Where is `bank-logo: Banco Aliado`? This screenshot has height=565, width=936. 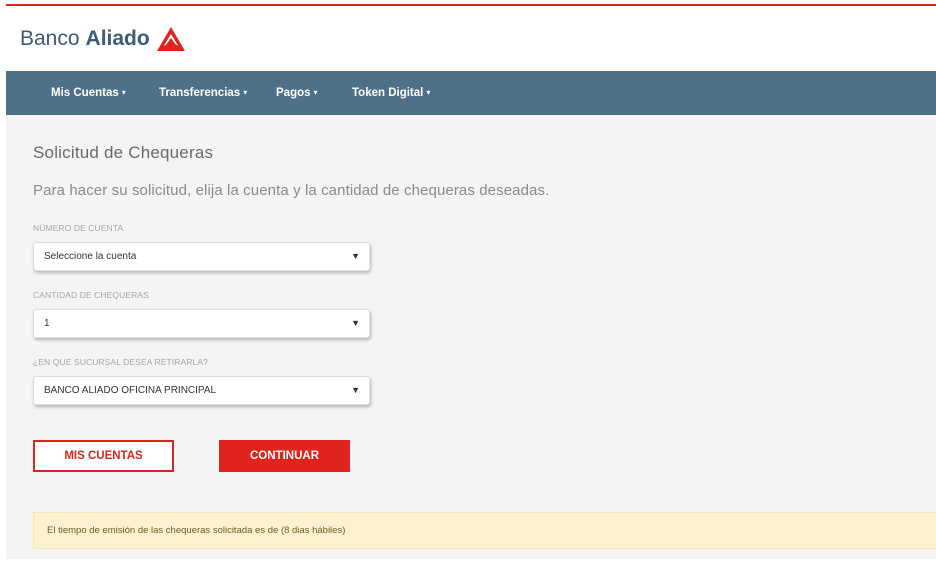
bank-logo: Banco Aliado is located at coordinates (103, 39).